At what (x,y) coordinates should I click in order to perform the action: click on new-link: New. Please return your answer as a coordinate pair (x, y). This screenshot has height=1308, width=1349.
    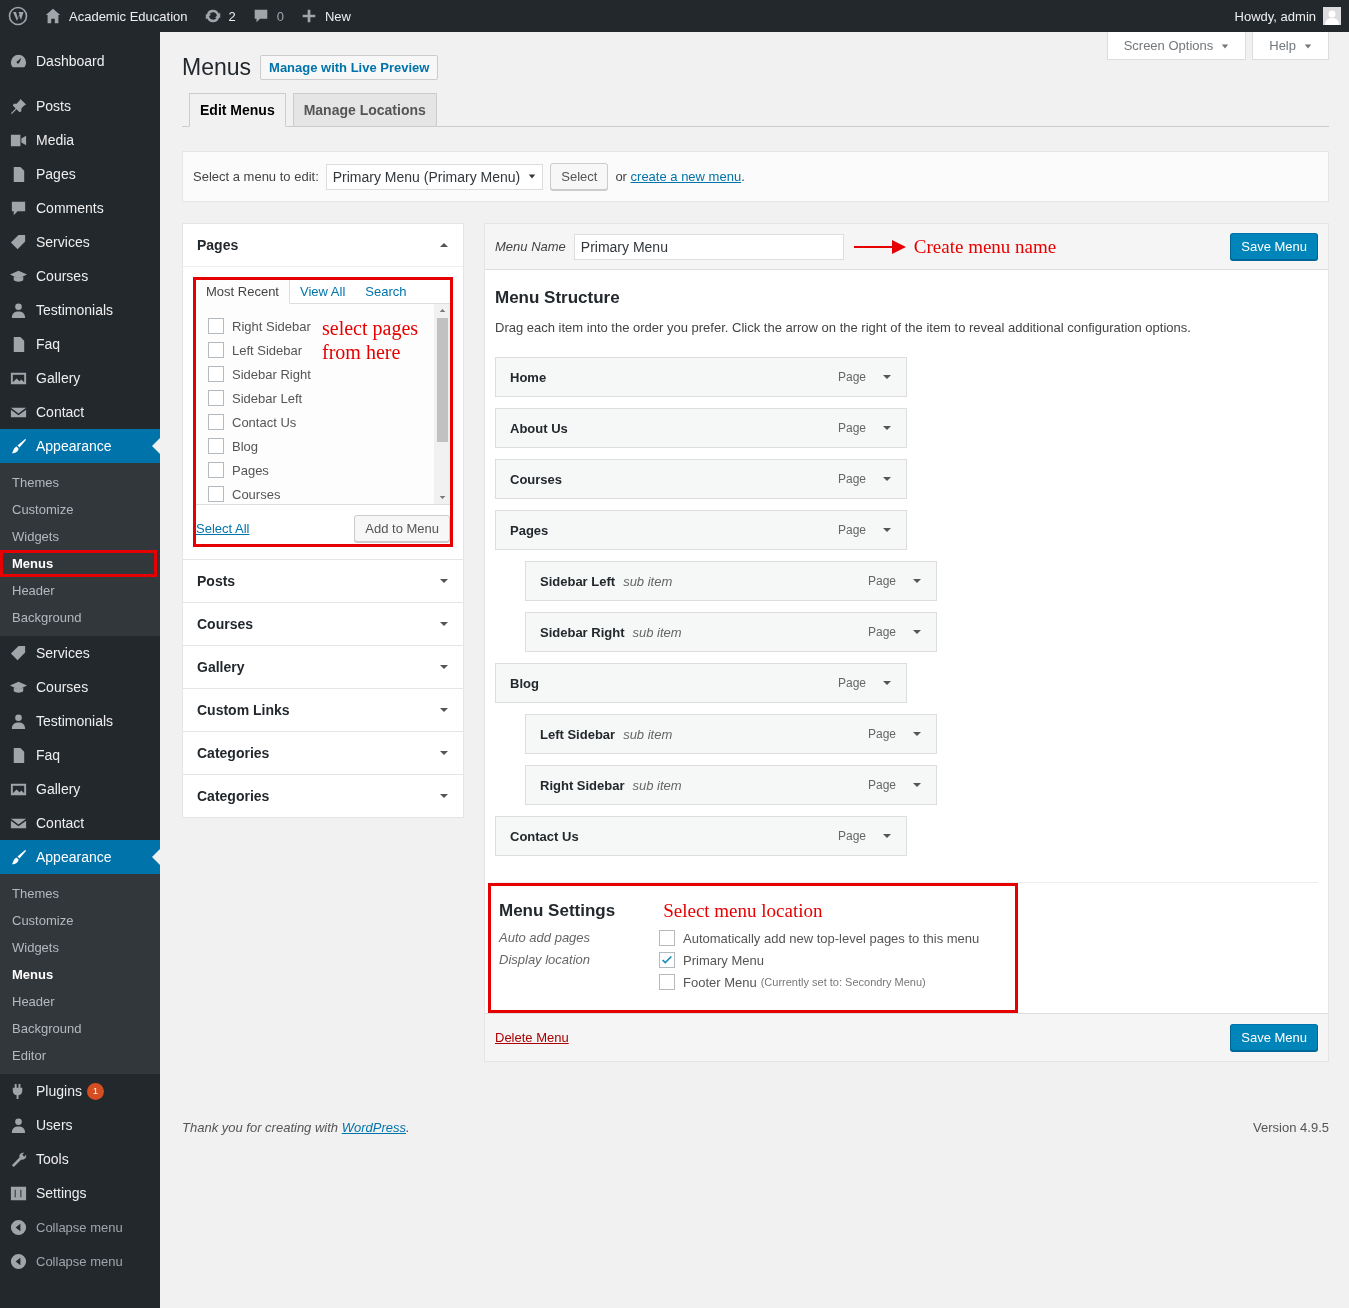
    Looking at the image, I should click on (325, 16).